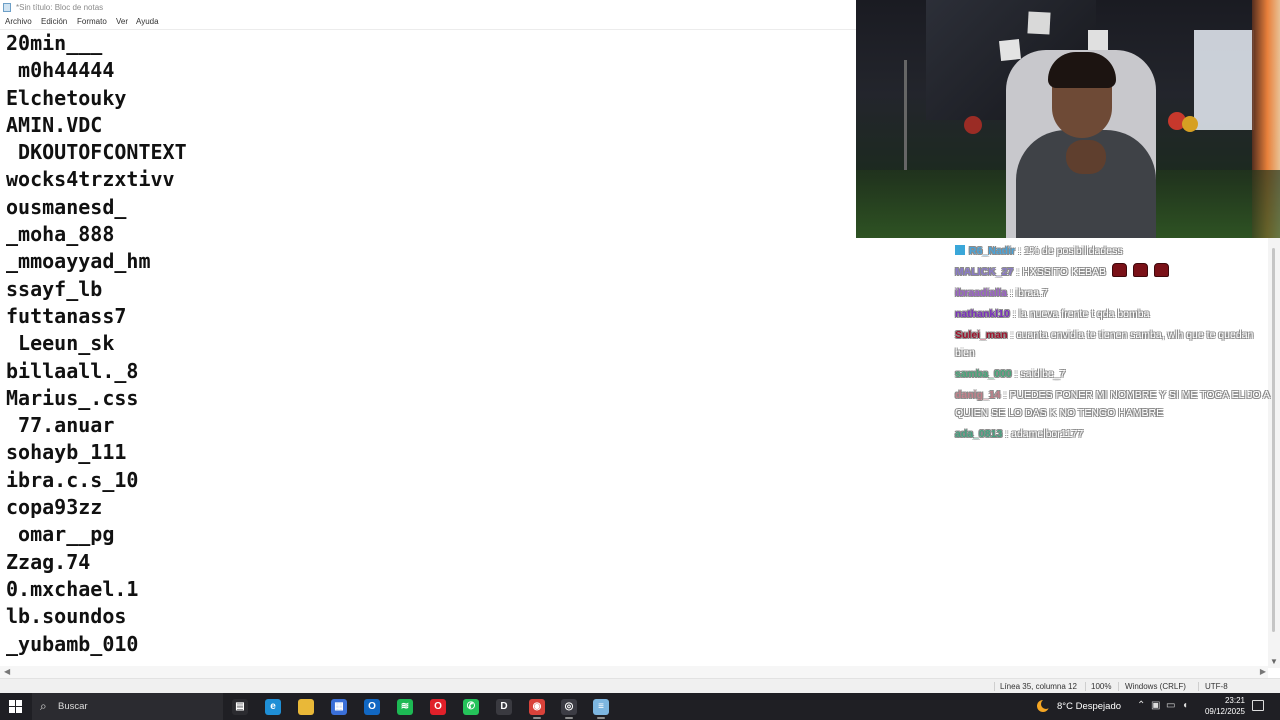 The width and height of the screenshot is (1280, 720). I want to click on editor-line: _moha_888, so click(96, 234).